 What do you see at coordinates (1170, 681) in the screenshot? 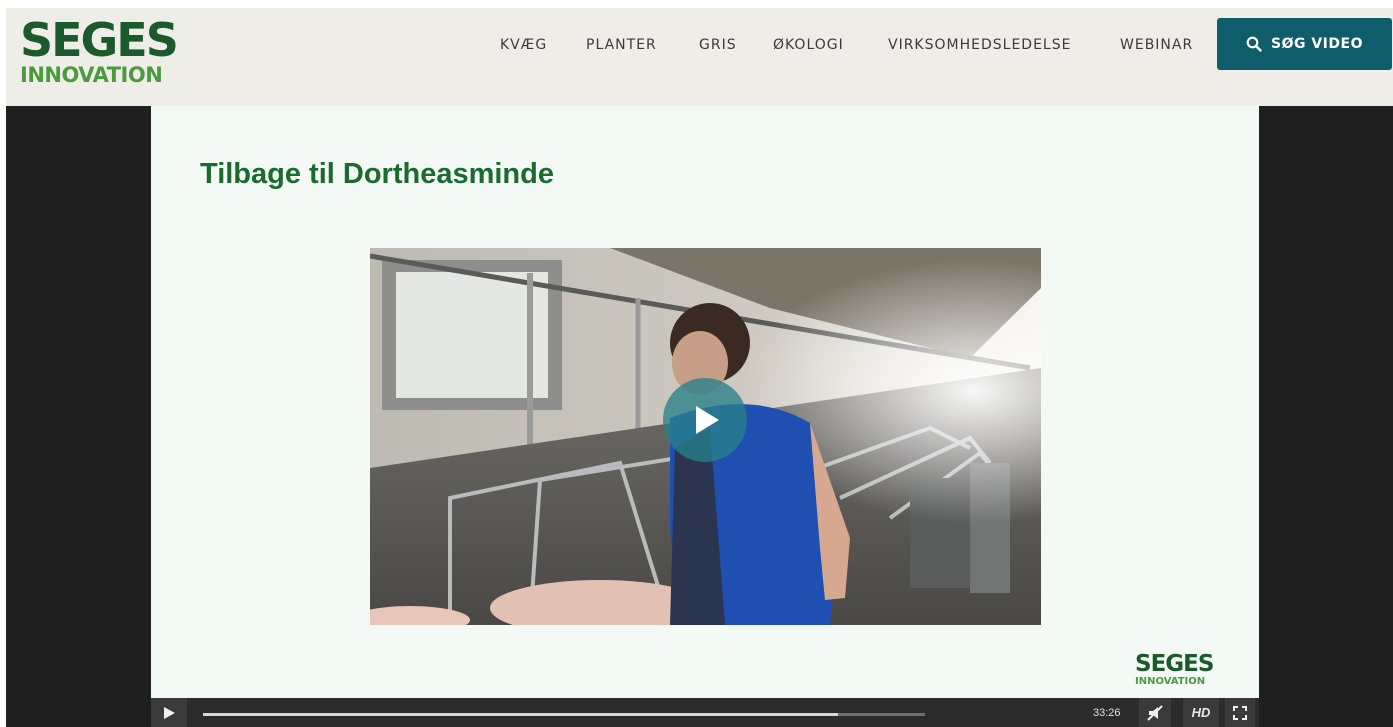
I see `slide-logo-sub-text: INNOVATION` at bounding box center [1170, 681].